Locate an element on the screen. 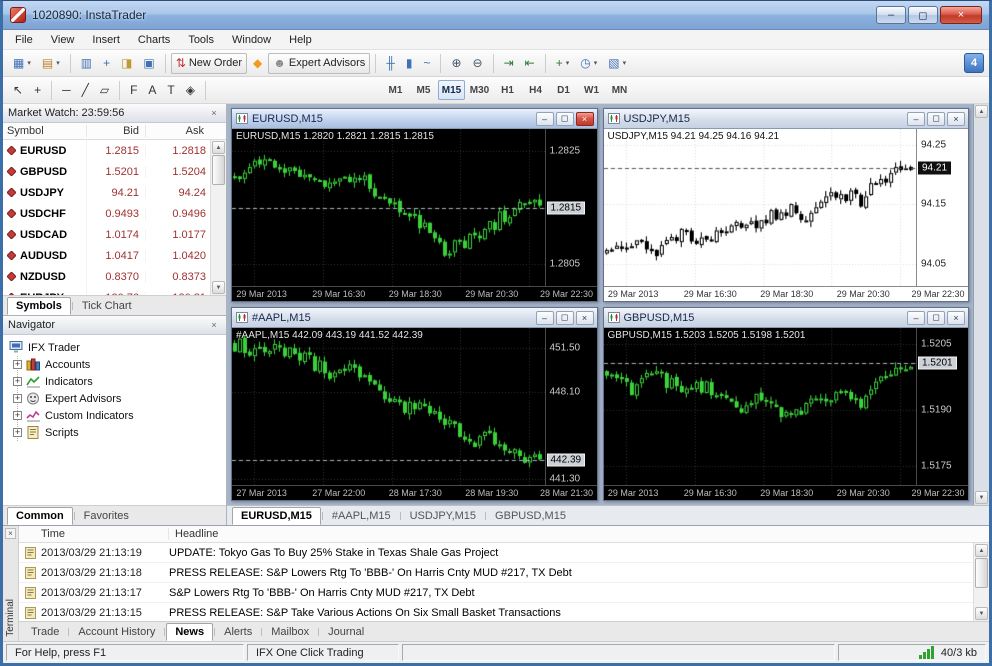  timeframe-m15: M15 is located at coordinates (451, 90).